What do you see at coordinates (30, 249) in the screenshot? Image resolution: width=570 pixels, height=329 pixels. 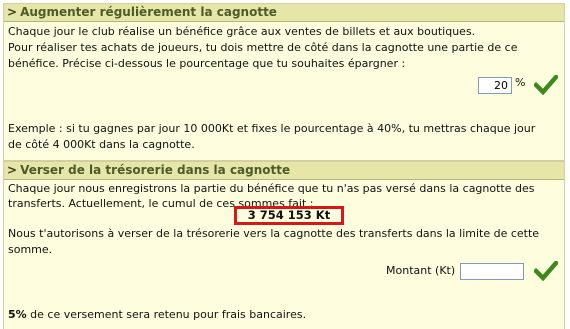 I see `treasury-description-line4: somme.` at bounding box center [30, 249].